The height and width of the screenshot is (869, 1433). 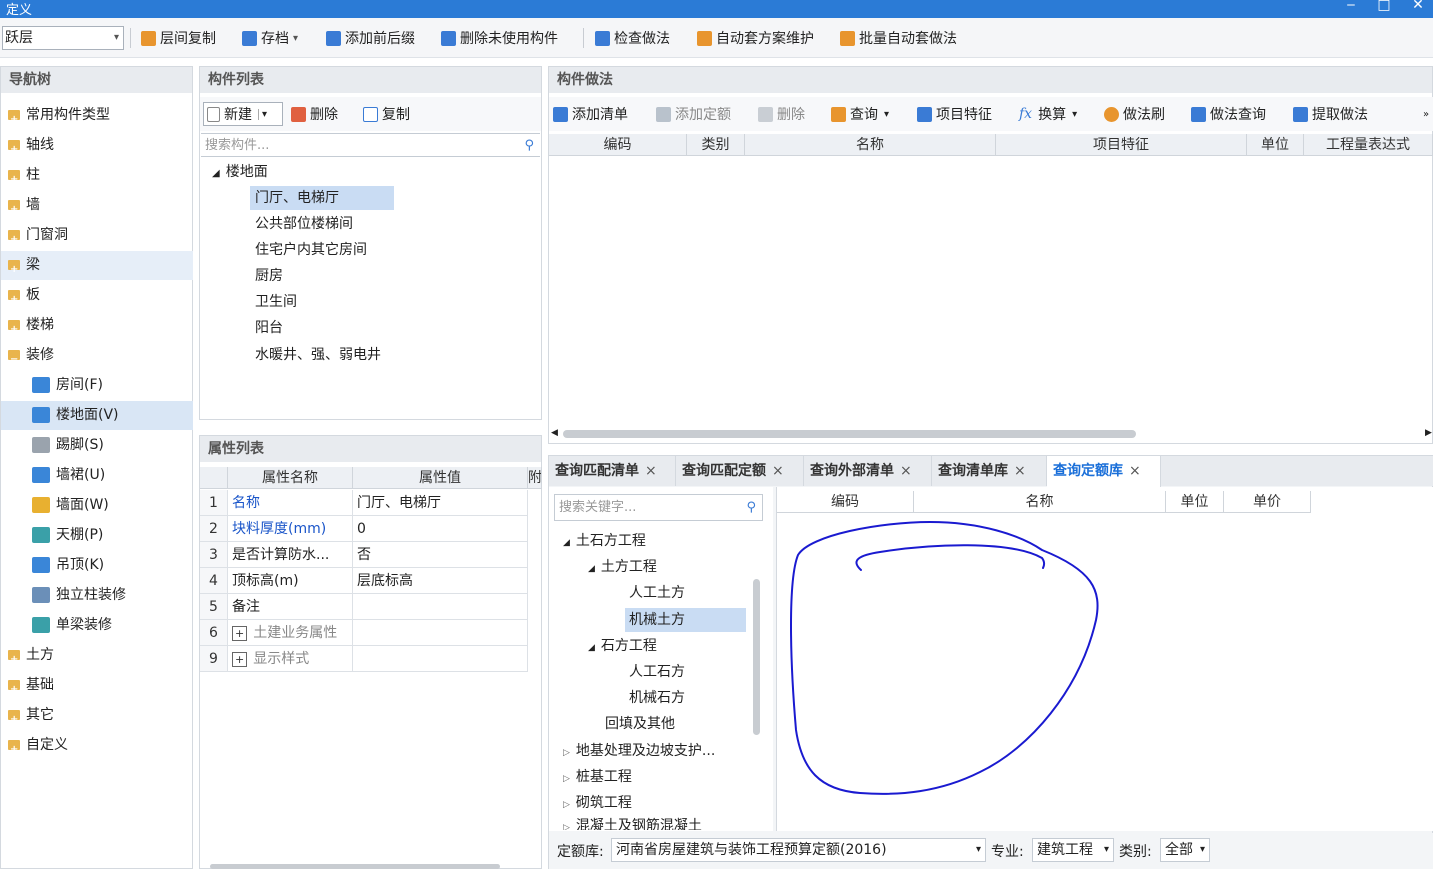 What do you see at coordinates (276, 302) in the screenshot?
I see `tree-item-bathroom: 卫生间` at bounding box center [276, 302].